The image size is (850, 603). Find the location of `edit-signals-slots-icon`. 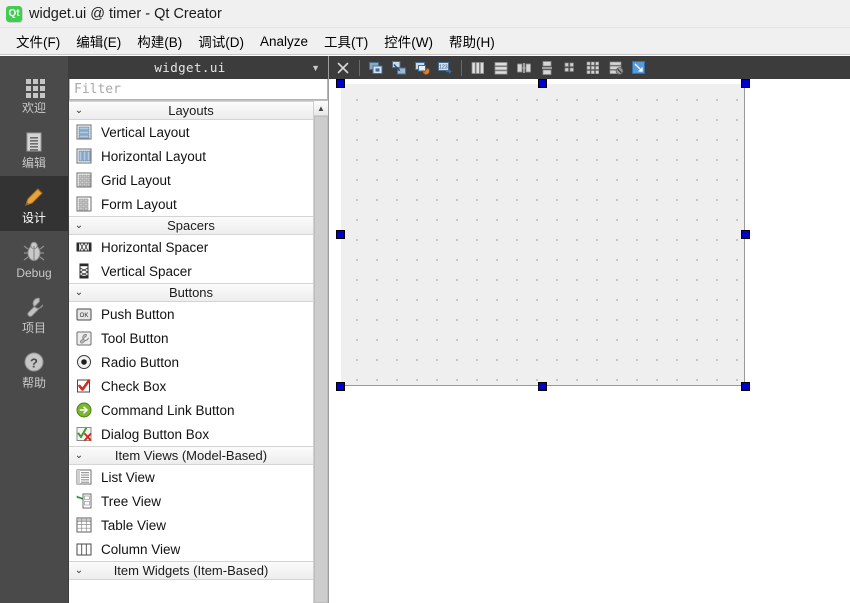

edit-signals-slots-icon is located at coordinates (399, 68).